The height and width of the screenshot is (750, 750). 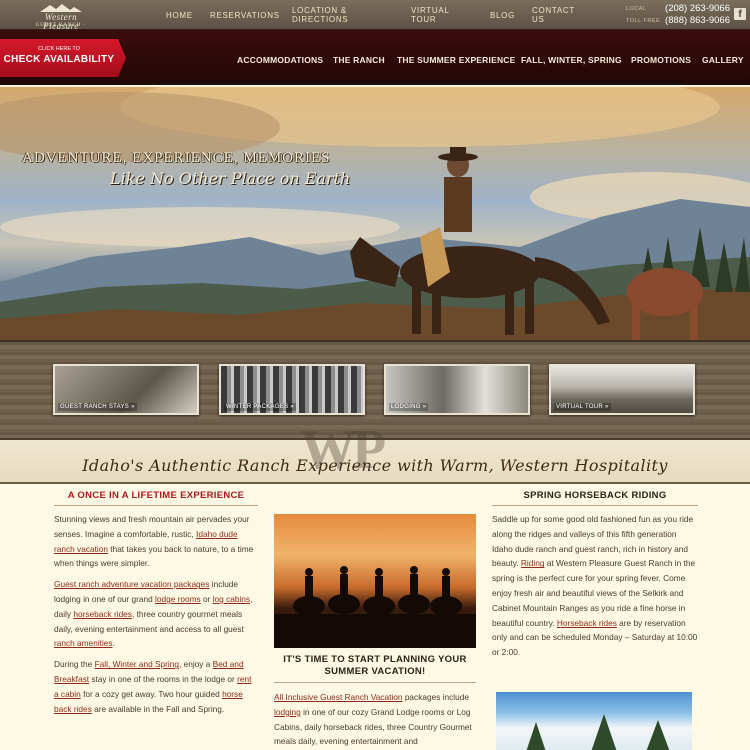 I want to click on spring-heading: SPRING HORSEBACK RIDING, so click(x=595, y=495).